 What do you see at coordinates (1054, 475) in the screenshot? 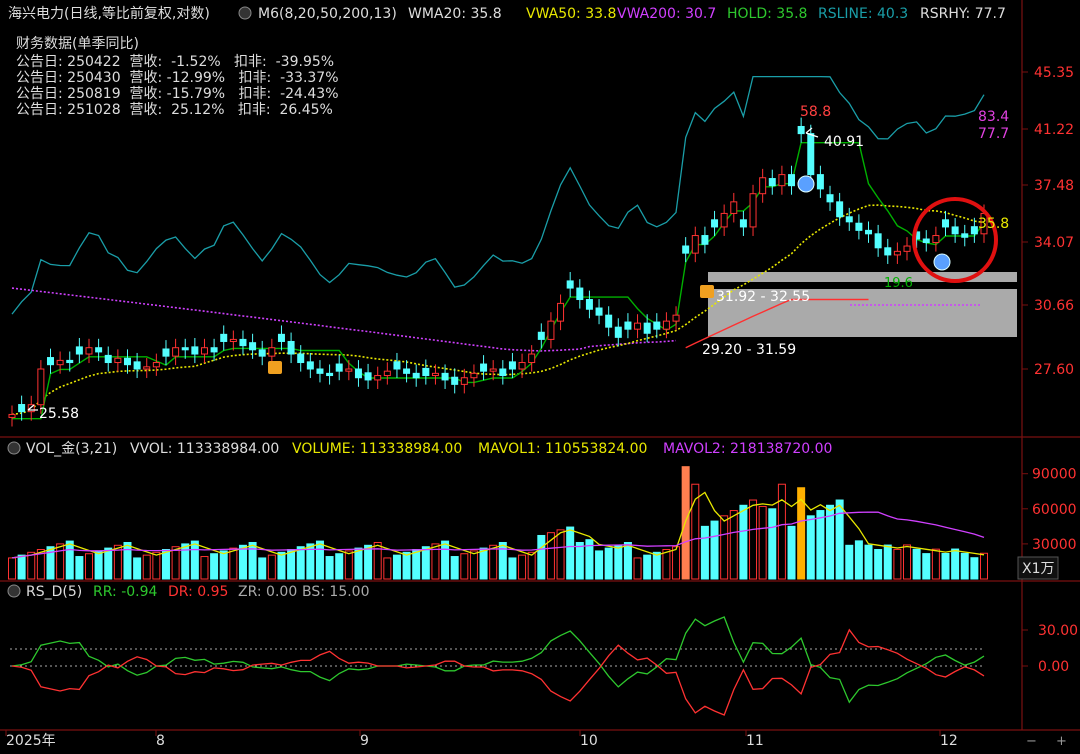
I see `volume-tick-label: 90000` at bounding box center [1054, 475].